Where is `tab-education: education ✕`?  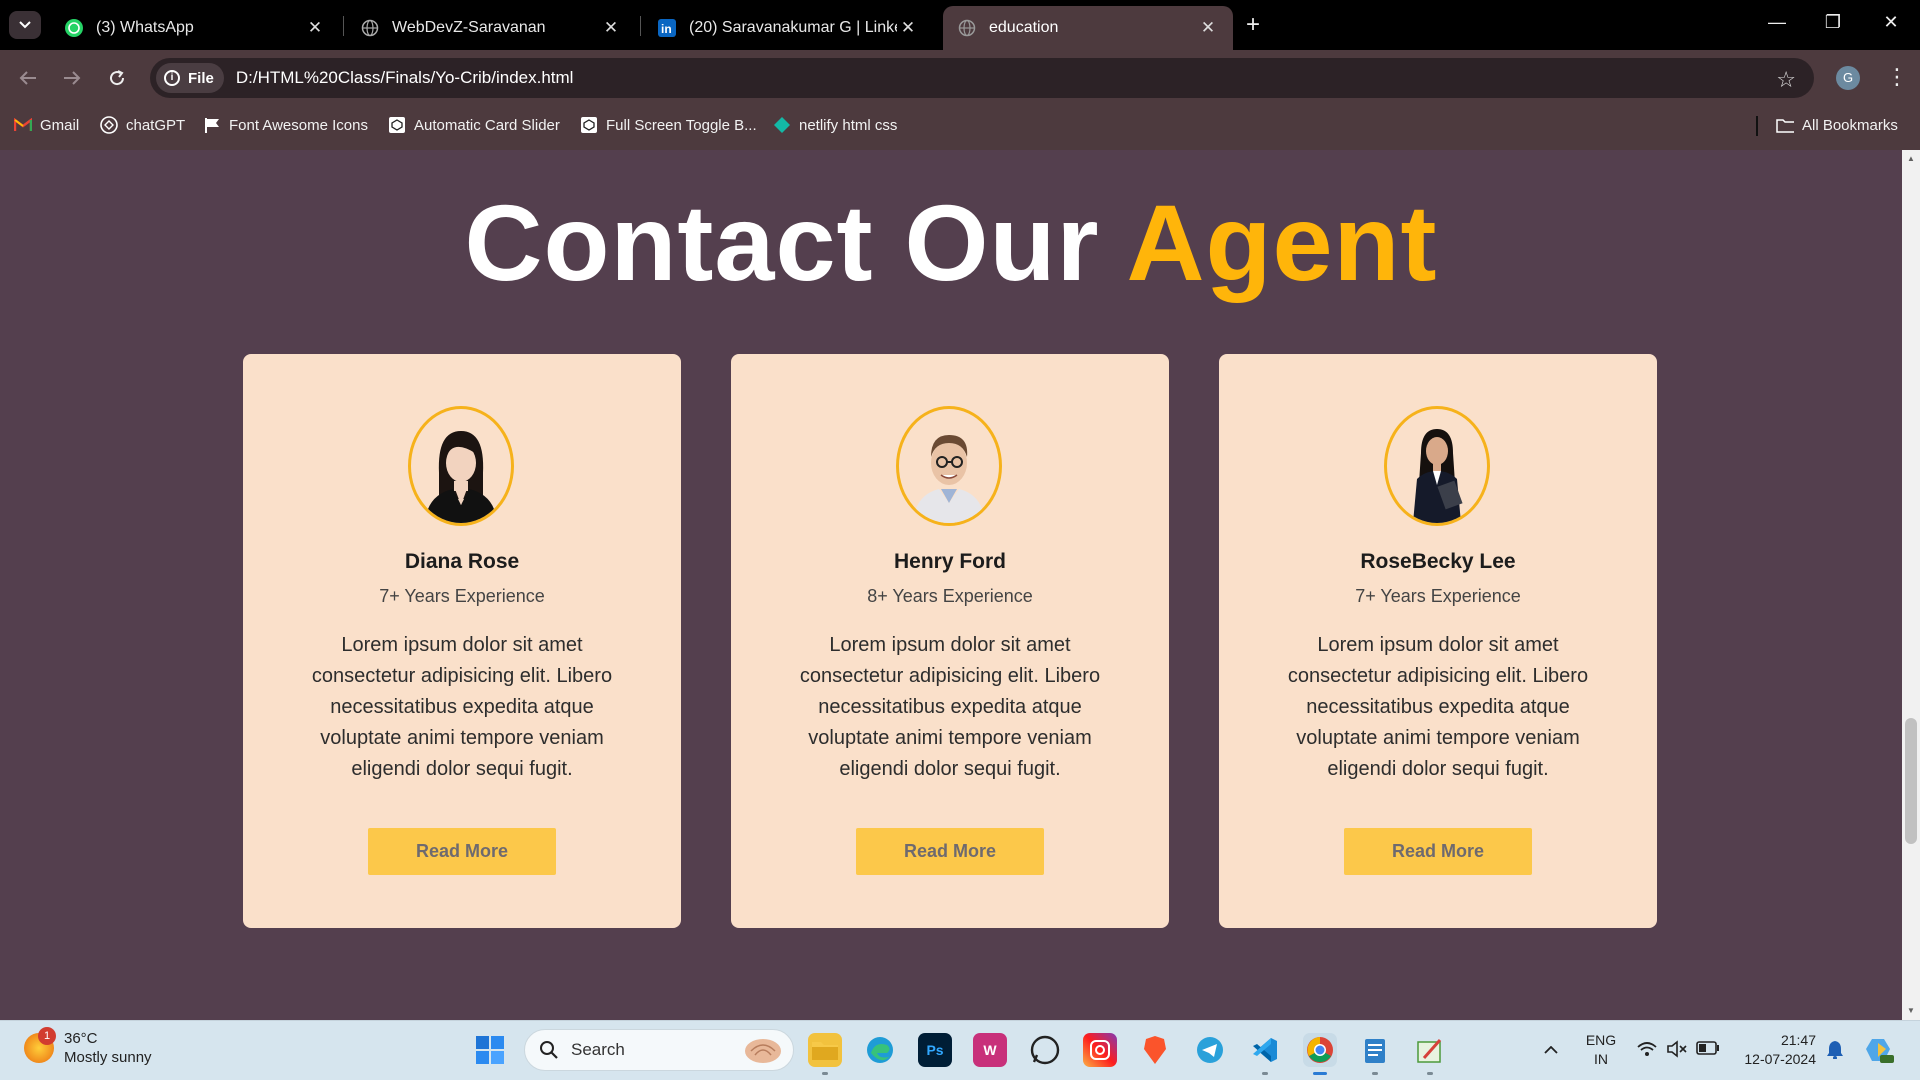 tab-education: education ✕ is located at coordinates (1088, 28).